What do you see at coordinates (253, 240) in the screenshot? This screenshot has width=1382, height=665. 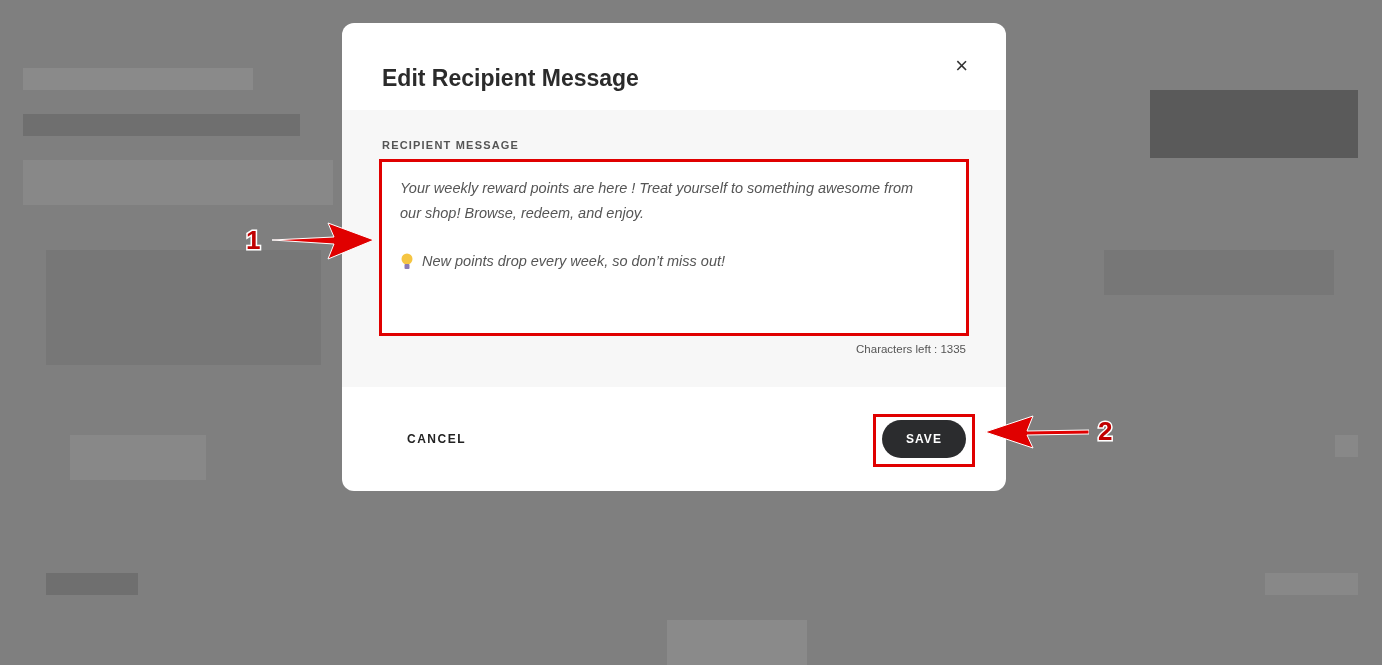 I see `callout-number: 1` at bounding box center [253, 240].